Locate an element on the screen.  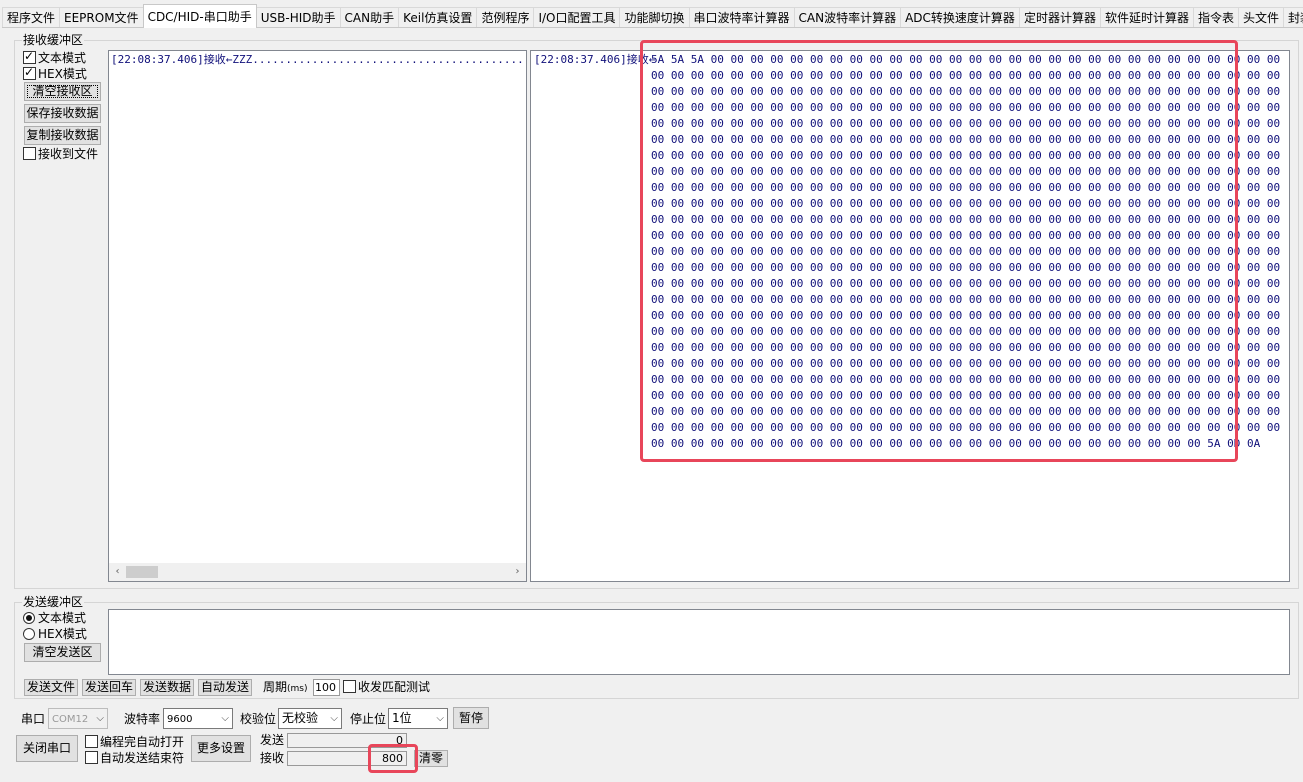
tab-item: 指令表 is located at coordinates (1215, 17).